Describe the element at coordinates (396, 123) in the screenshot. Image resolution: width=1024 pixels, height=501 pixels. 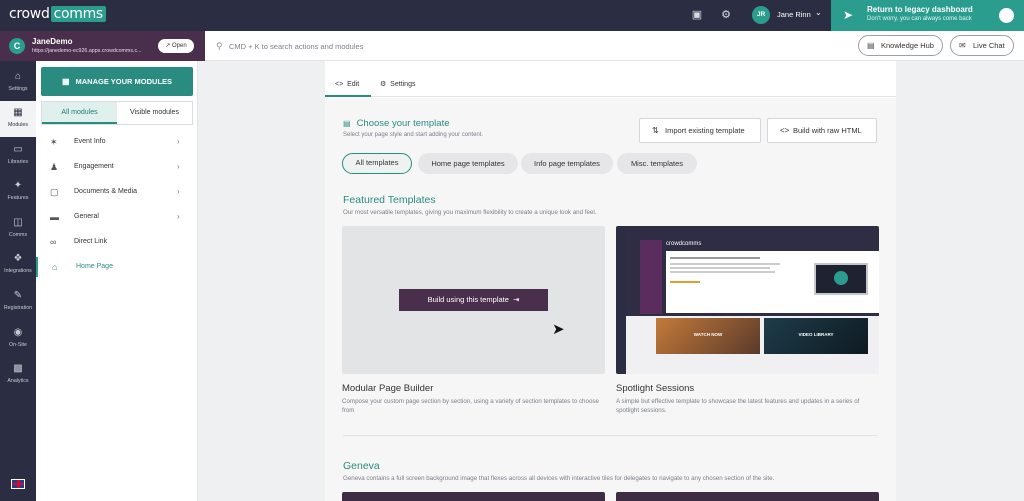
I see `choose-template-title: ▤ Choose your template` at that location.